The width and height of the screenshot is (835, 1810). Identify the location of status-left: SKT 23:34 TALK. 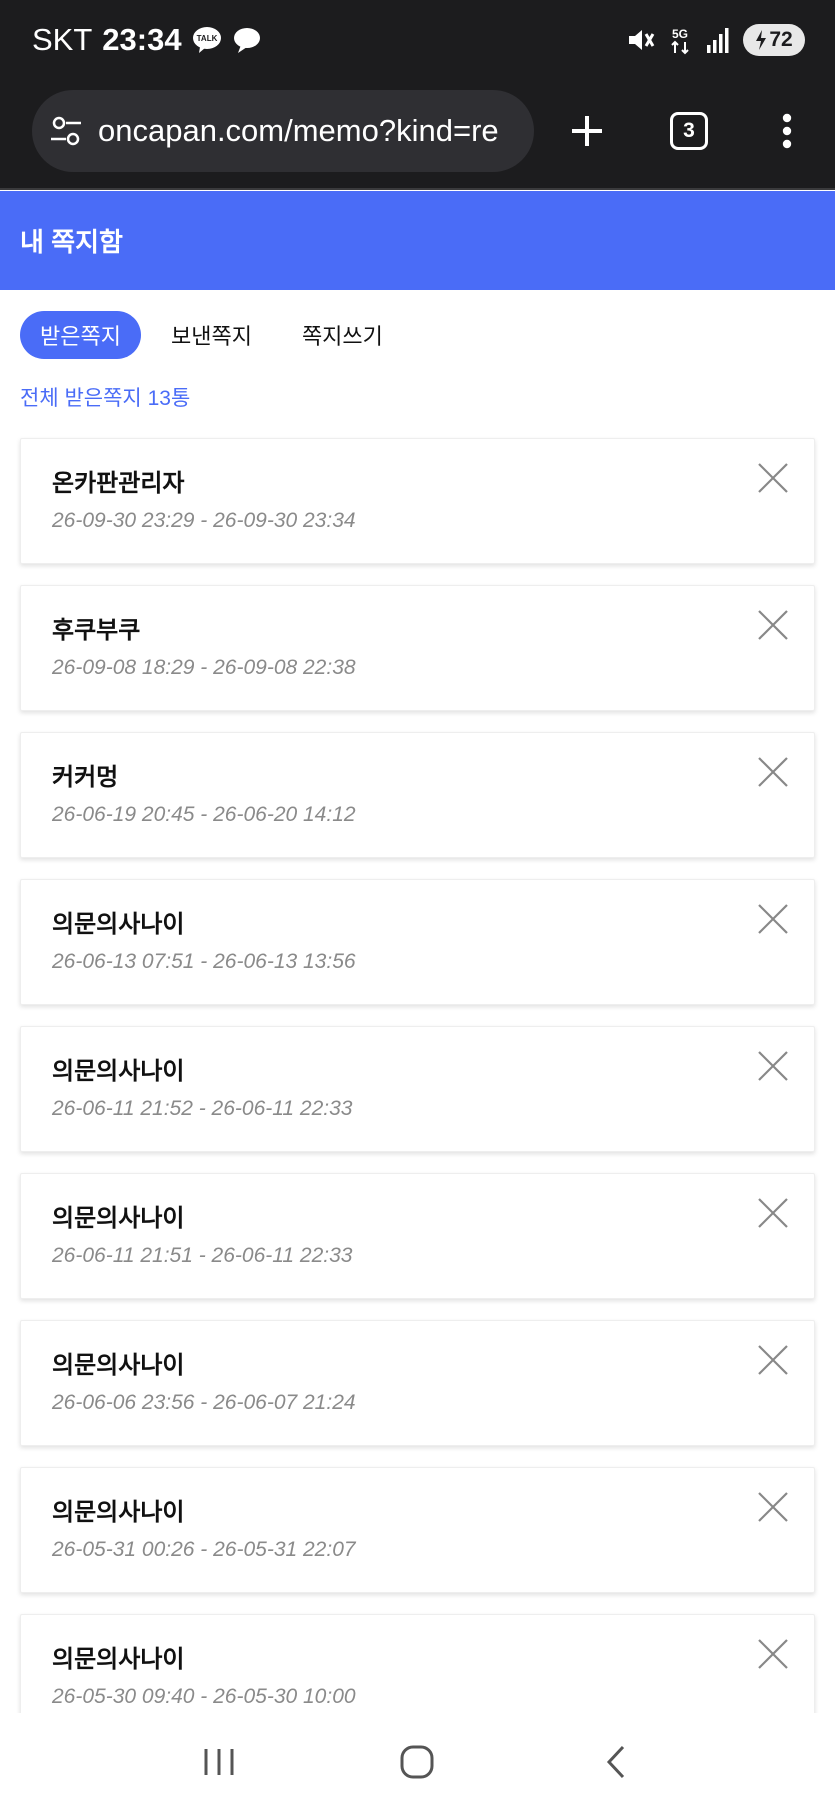
(147, 40).